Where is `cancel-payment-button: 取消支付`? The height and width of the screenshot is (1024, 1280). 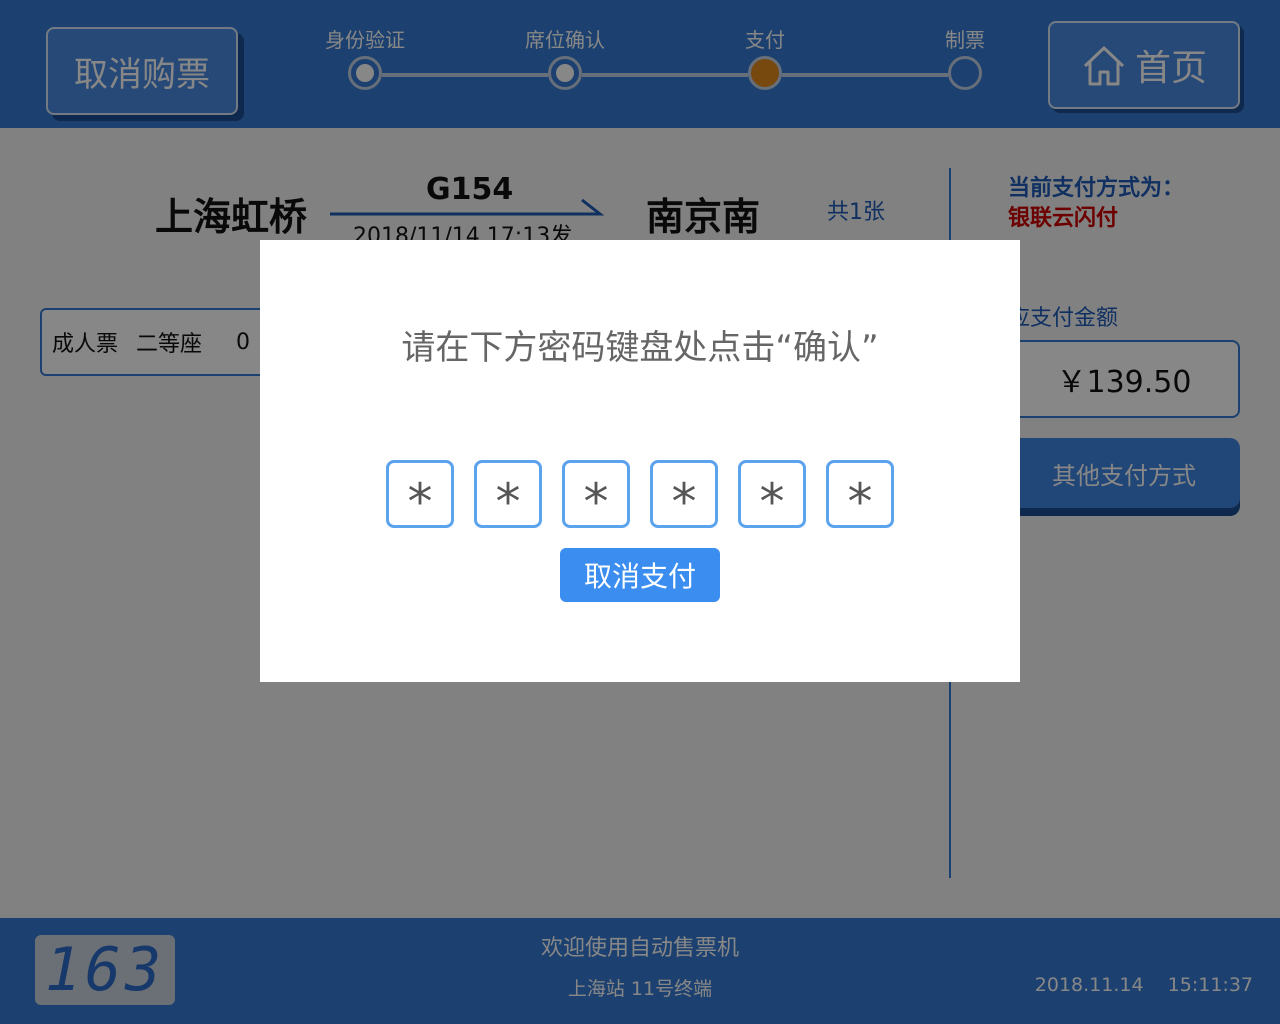 cancel-payment-button: 取消支付 is located at coordinates (640, 575).